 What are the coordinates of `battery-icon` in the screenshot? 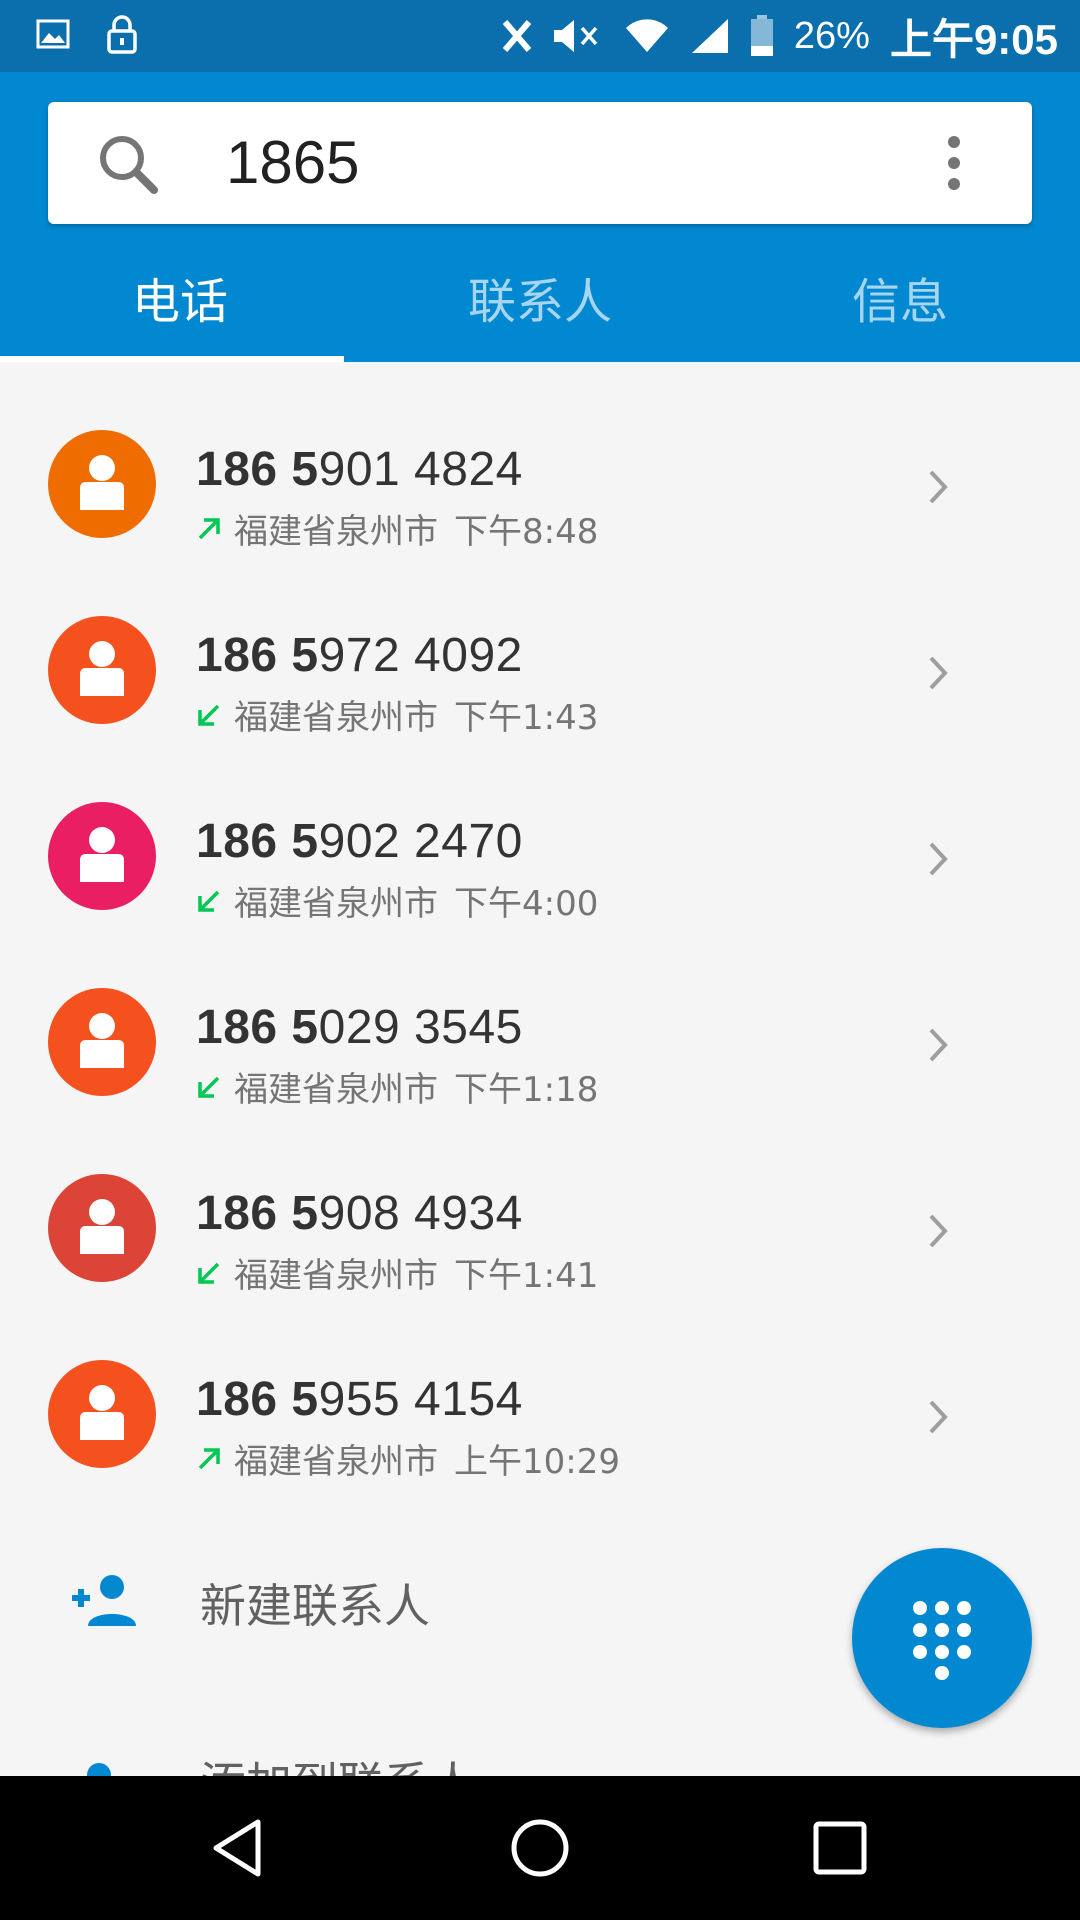 It's located at (761, 35).